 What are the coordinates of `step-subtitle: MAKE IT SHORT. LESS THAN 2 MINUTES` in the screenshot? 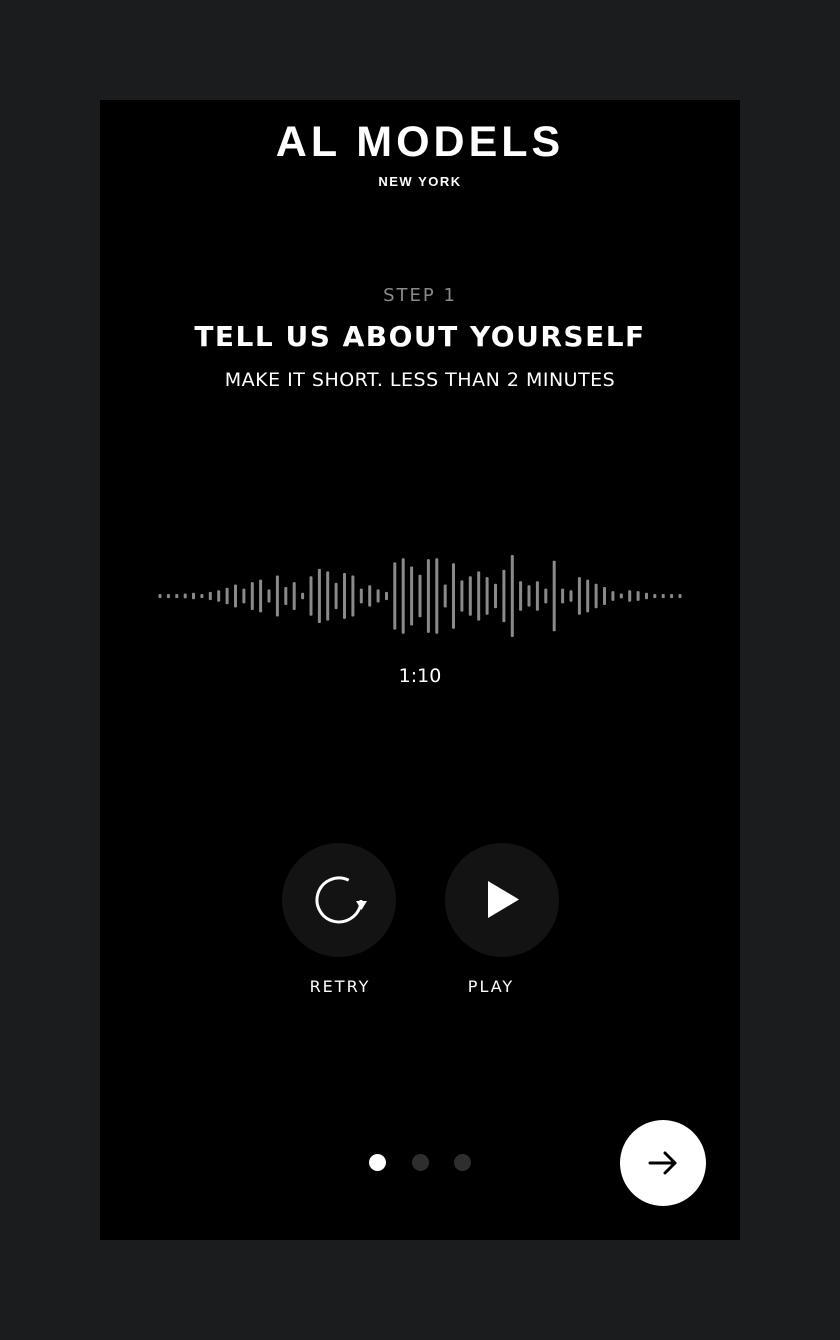 It's located at (420, 380).